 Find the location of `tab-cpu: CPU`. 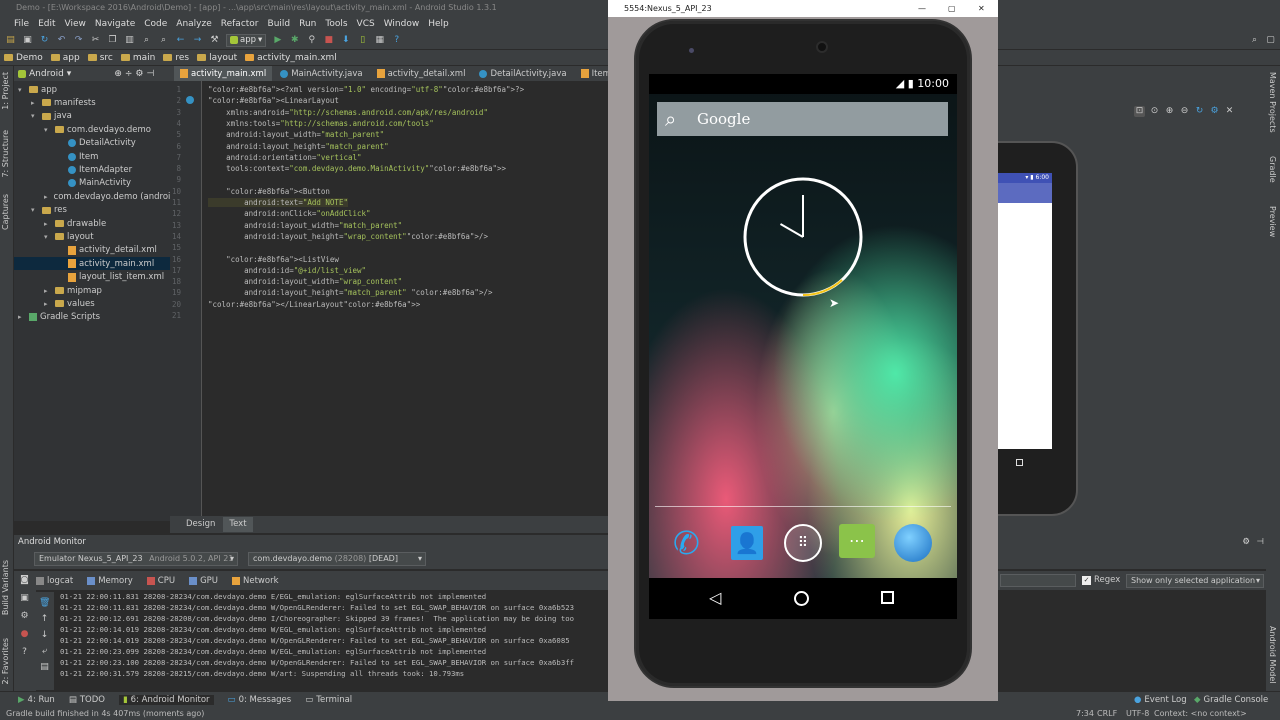

tab-cpu: CPU is located at coordinates (160, 581).